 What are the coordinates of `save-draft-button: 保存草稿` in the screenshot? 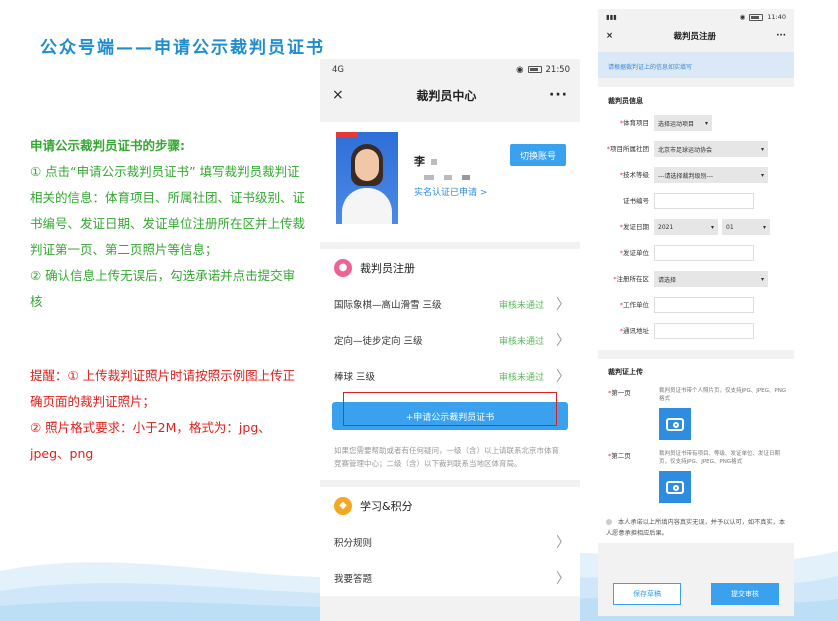 It's located at (647, 593).